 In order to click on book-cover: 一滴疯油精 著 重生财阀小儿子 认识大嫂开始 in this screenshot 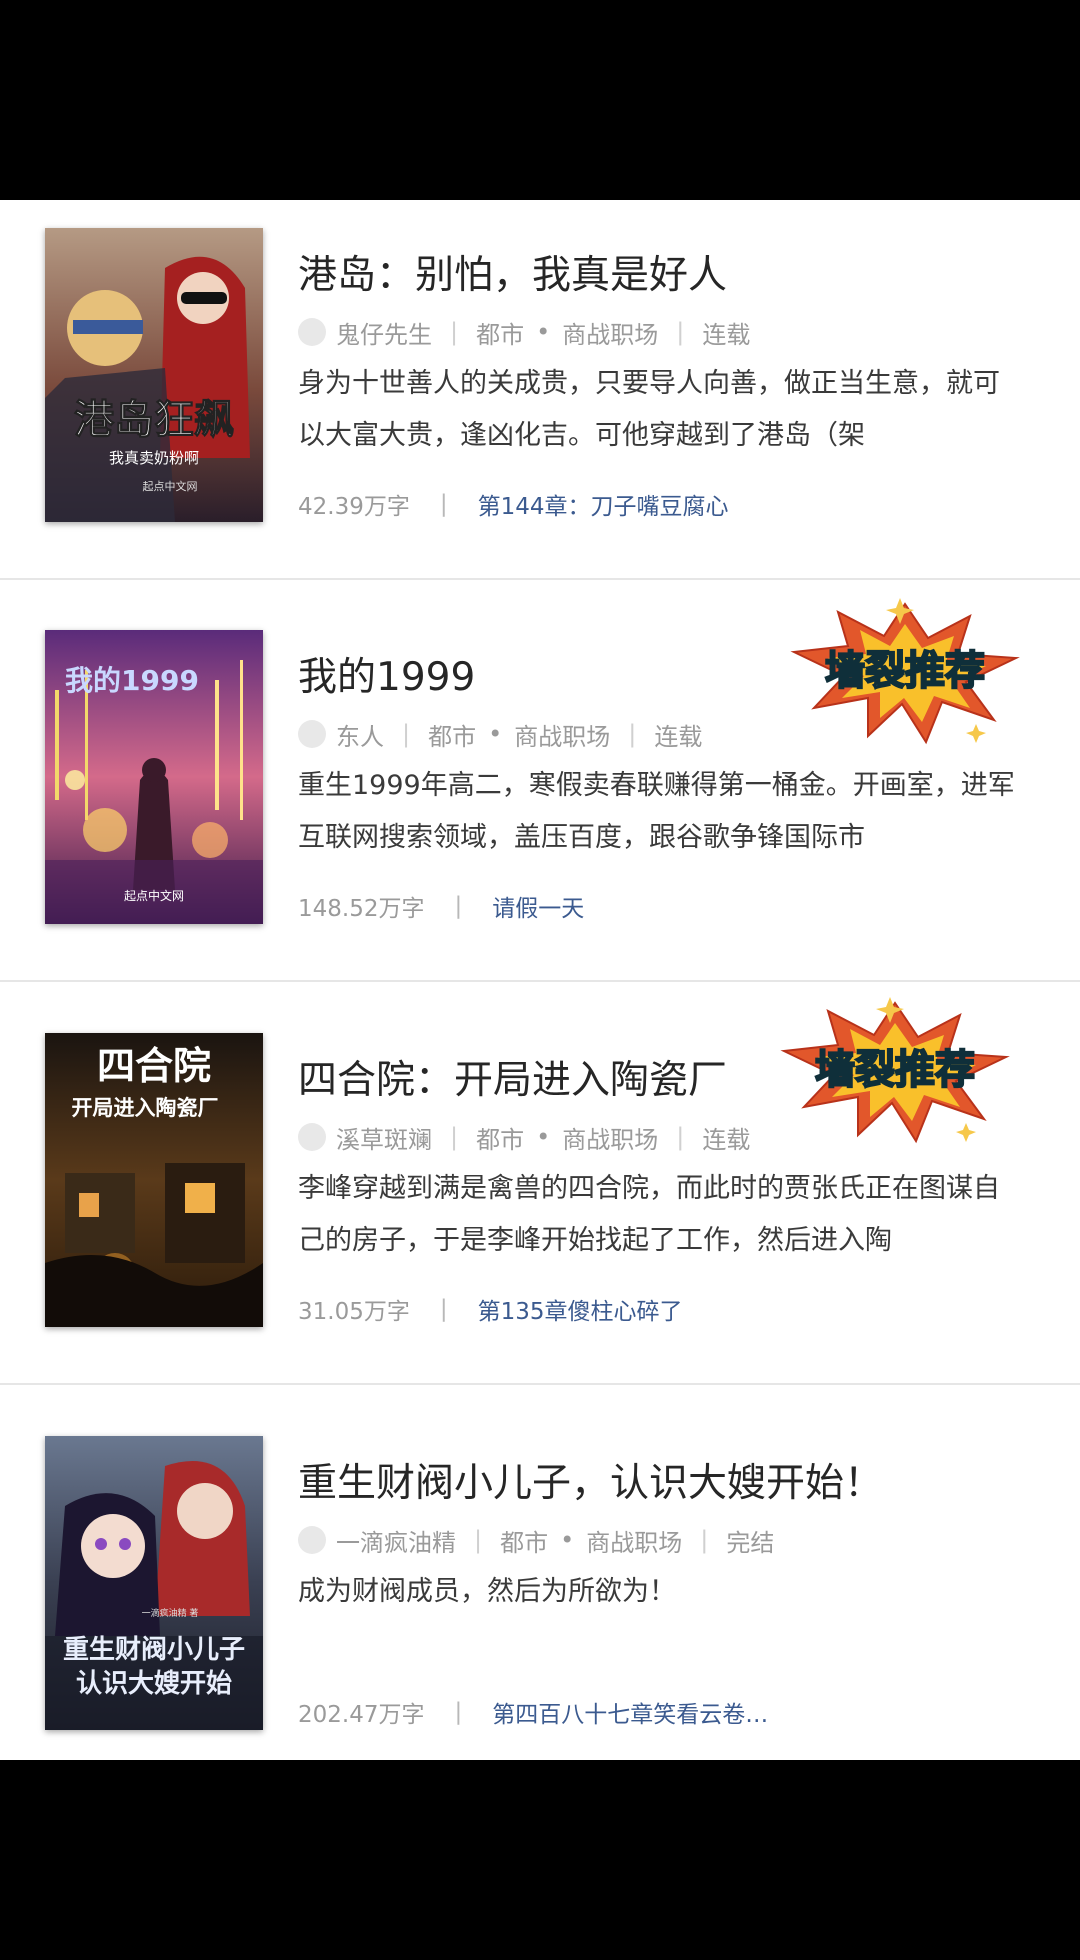, I will do `click(154, 1583)`.